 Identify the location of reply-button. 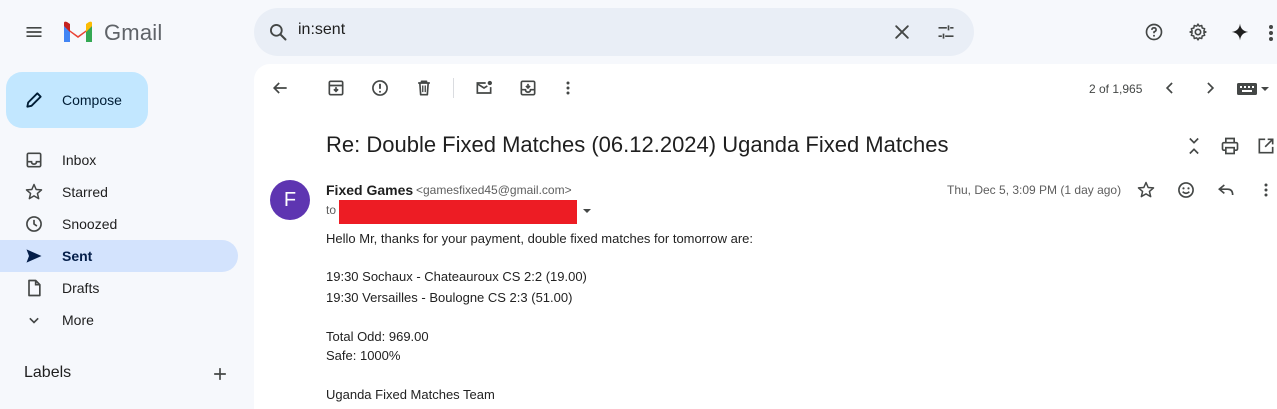
(1226, 190).